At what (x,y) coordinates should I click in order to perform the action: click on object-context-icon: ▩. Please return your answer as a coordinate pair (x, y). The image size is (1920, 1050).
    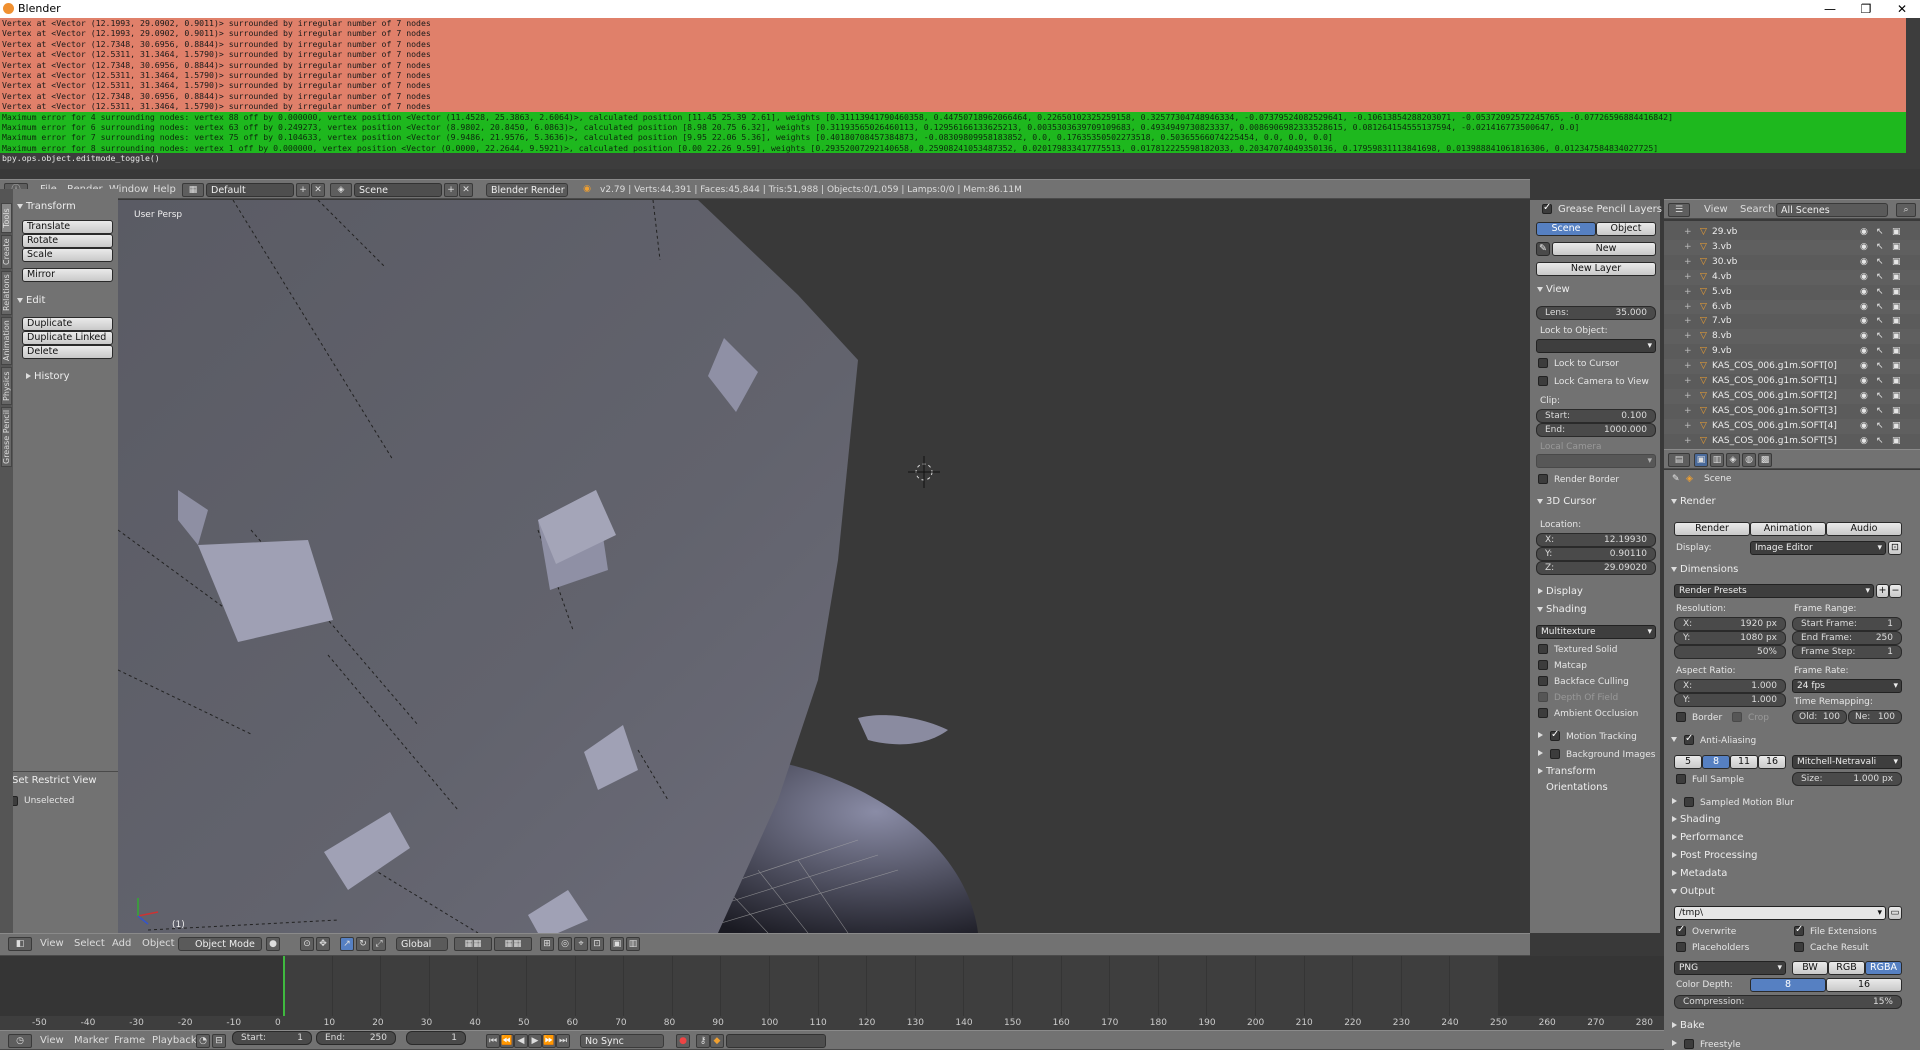
    Looking at the image, I should click on (1765, 460).